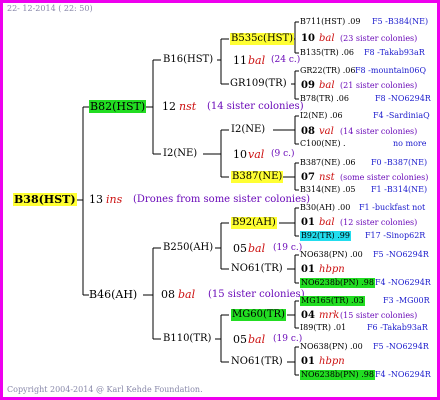 The width and height of the screenshot is (440, 400). Describe the element at coordinates (248, 130) in the screenshot. I see `node-i2-ne: I2(NE)` at that location.